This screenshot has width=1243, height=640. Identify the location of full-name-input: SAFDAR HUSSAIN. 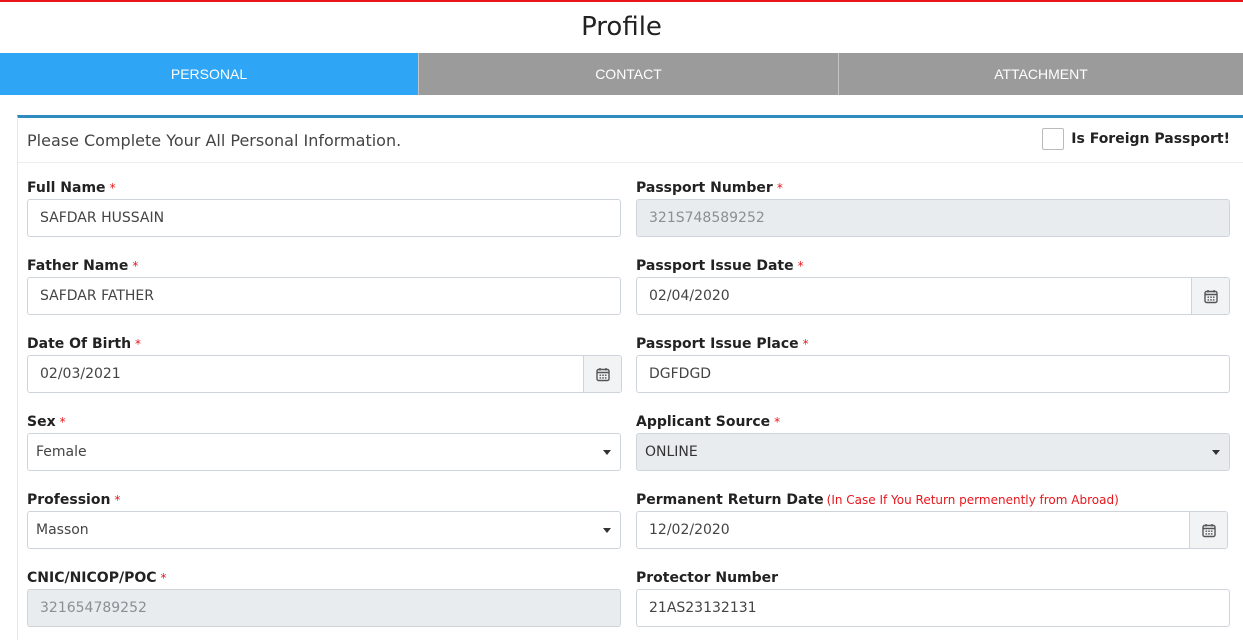
(324, 218).